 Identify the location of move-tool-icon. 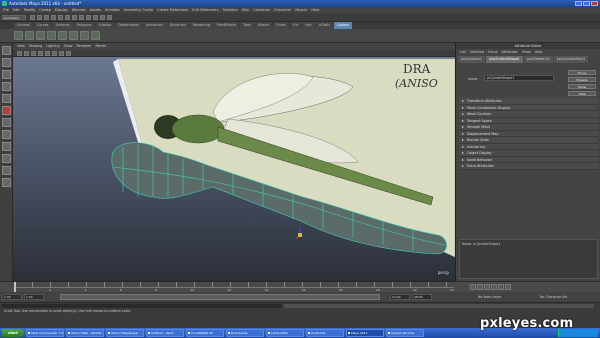
(6, 86).